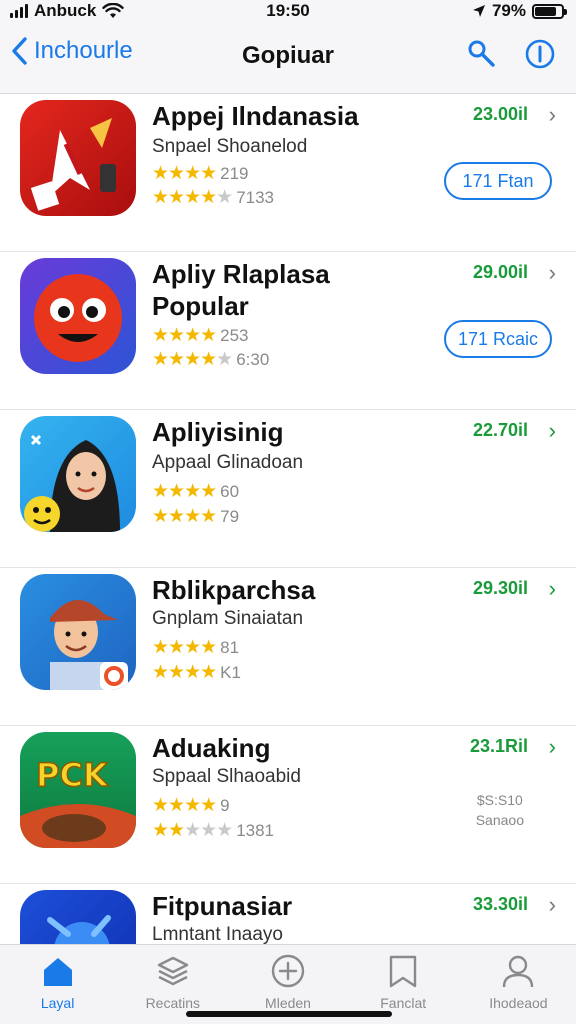 Image resolution: width=576 pixels, height=1024 pixels. I want to click on rating-row: ★★★★★ 1381, so click(213, 830).